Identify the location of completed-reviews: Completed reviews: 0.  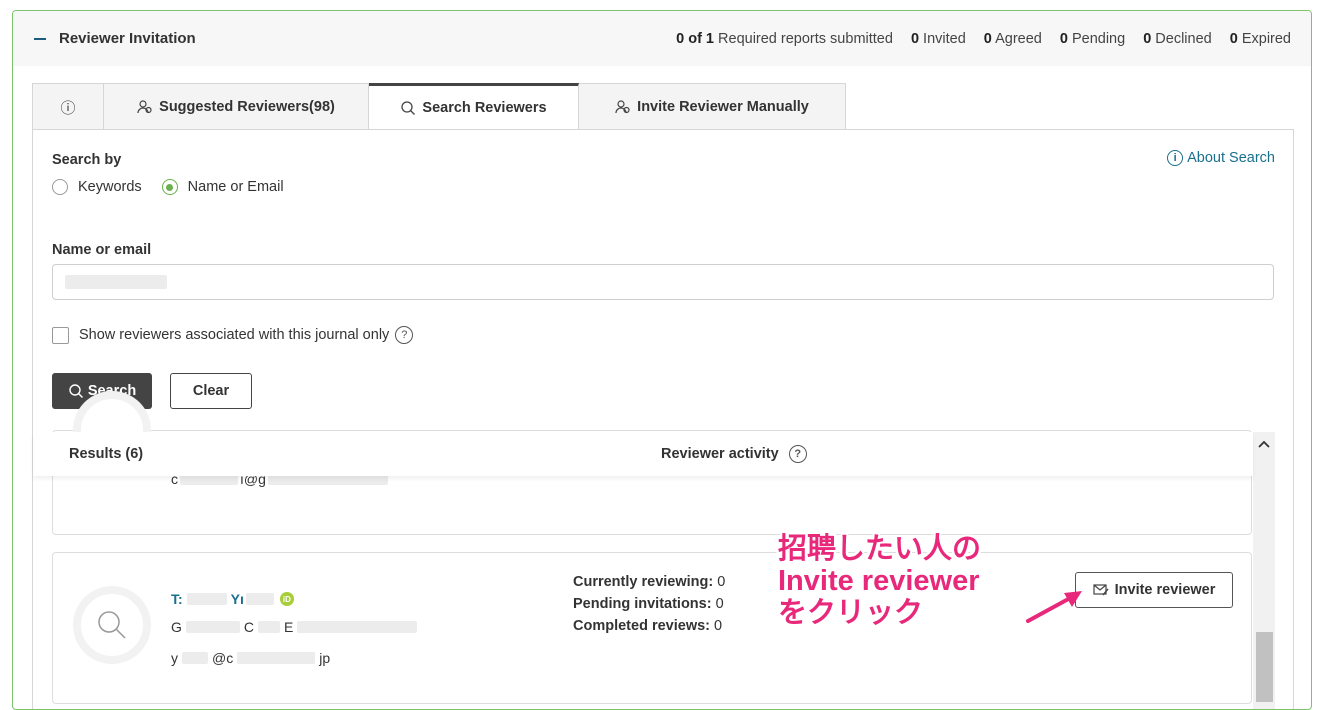
(648, 626).